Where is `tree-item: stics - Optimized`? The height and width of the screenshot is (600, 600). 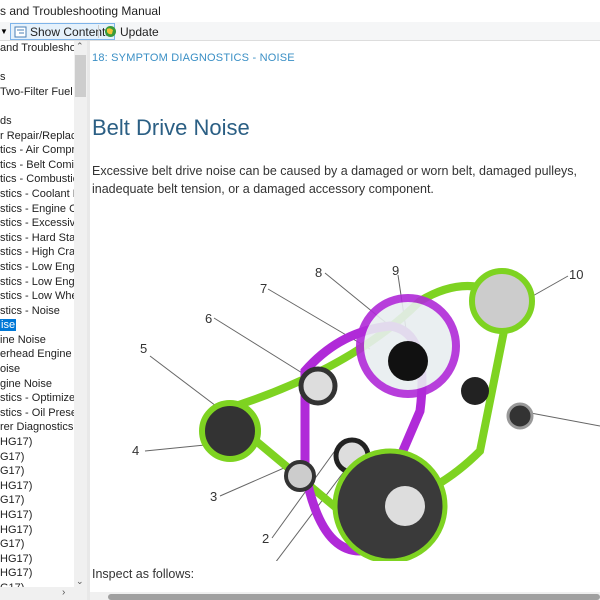 tree-item: stics - Optimized is located at coordinates (37, 398).